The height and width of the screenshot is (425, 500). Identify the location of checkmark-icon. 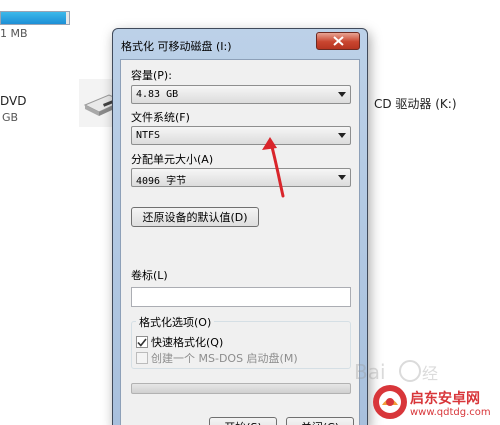
(142, 342).